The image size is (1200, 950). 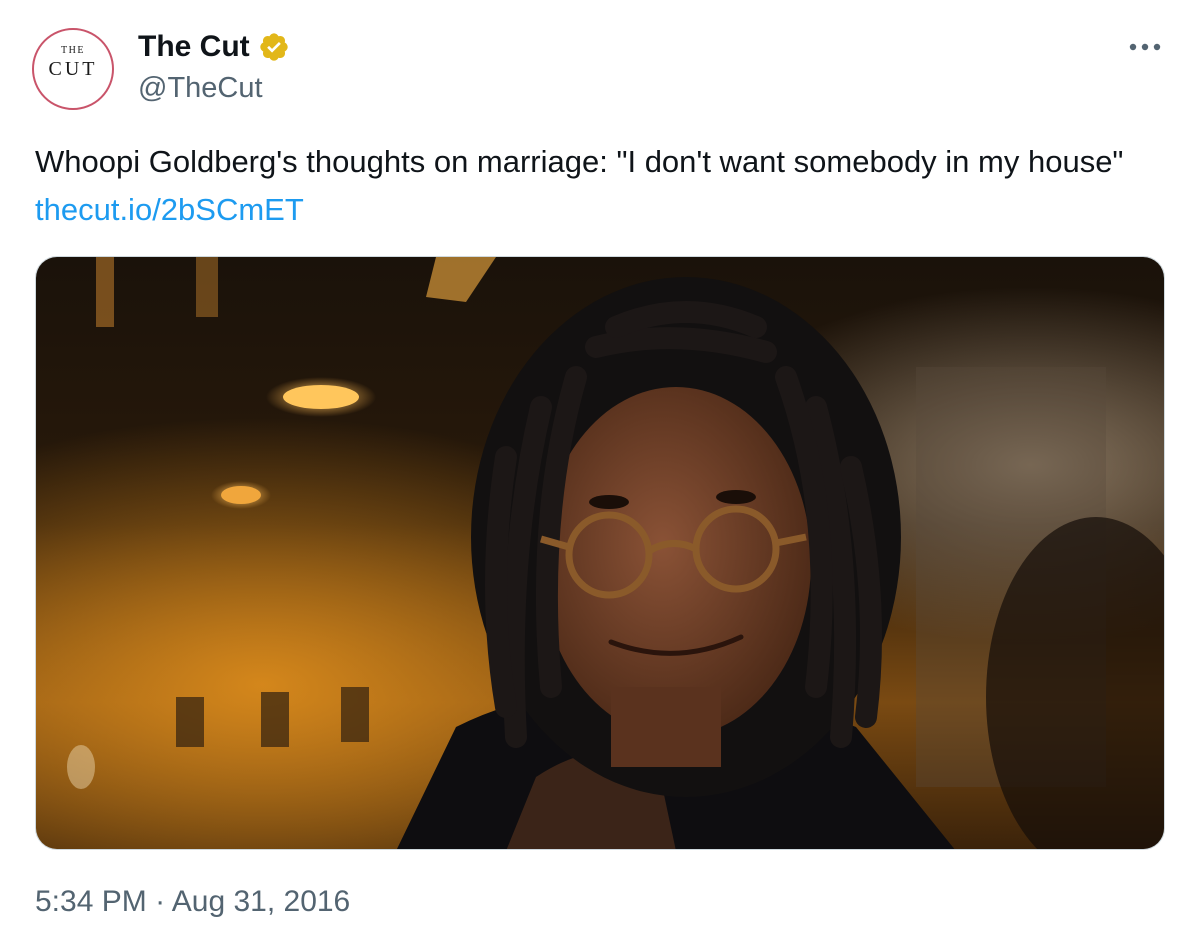 I want to click on avatar-logo-main: CUT, so click(x=73, y=69).